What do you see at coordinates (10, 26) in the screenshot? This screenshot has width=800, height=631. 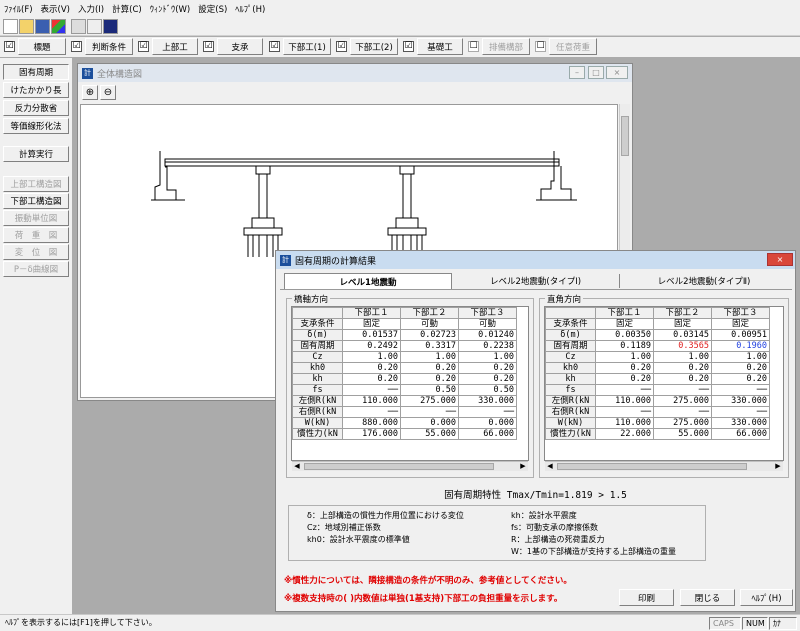 I see `new-file-icon` at bounding box center [10, 26].